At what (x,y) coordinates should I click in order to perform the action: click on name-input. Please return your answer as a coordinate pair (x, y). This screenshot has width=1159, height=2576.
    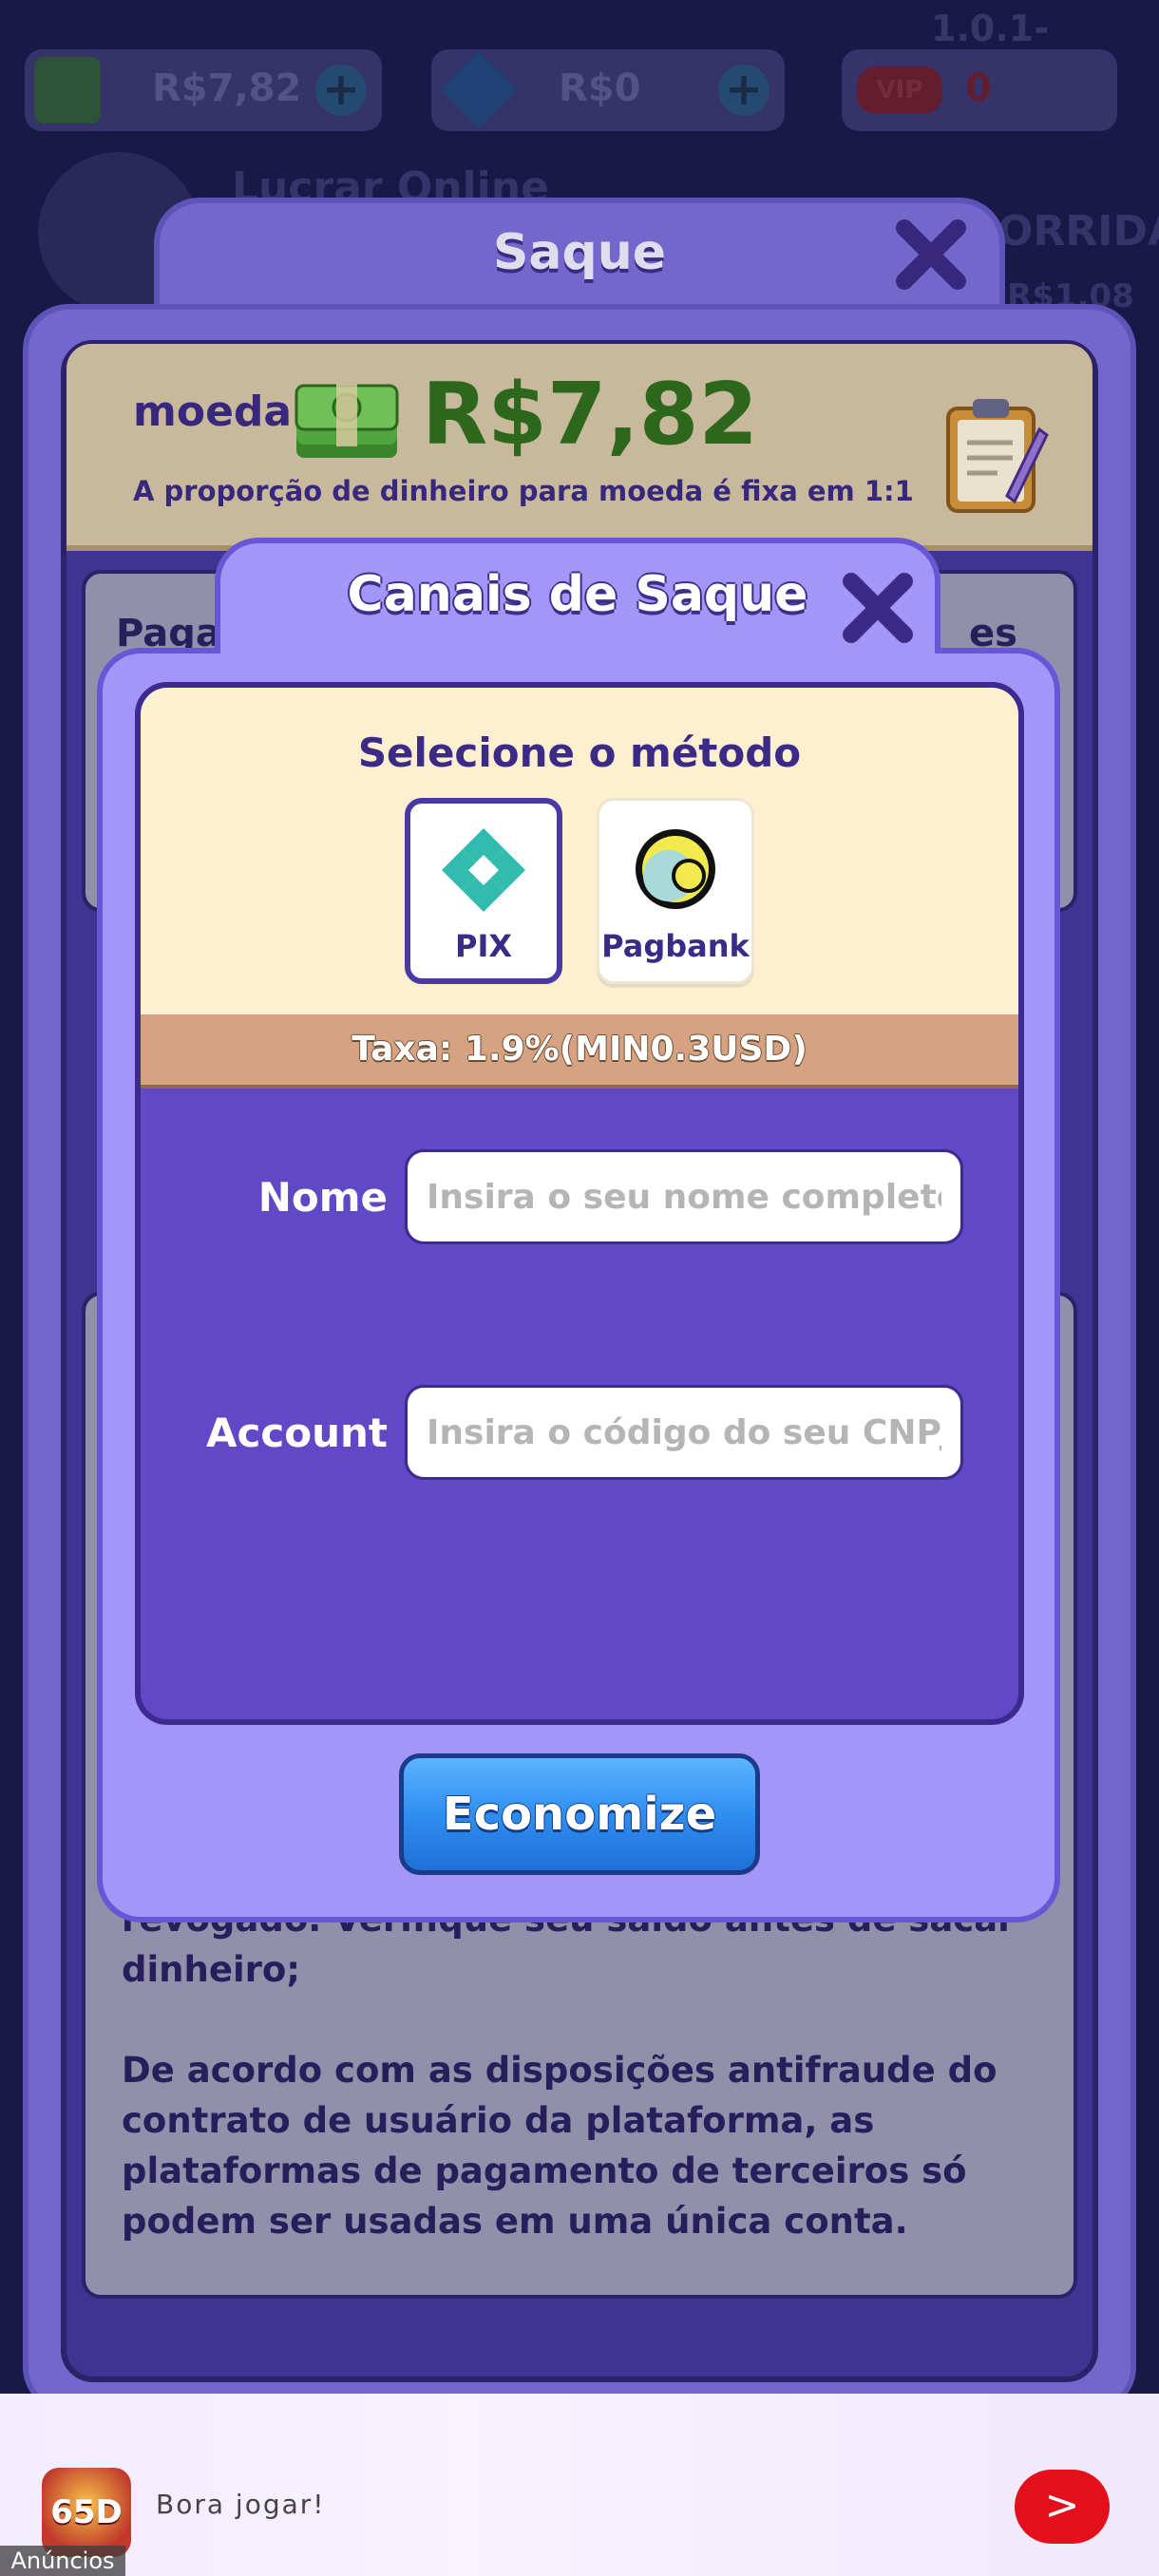
    Looking at the image, I should click on (684, 1196).